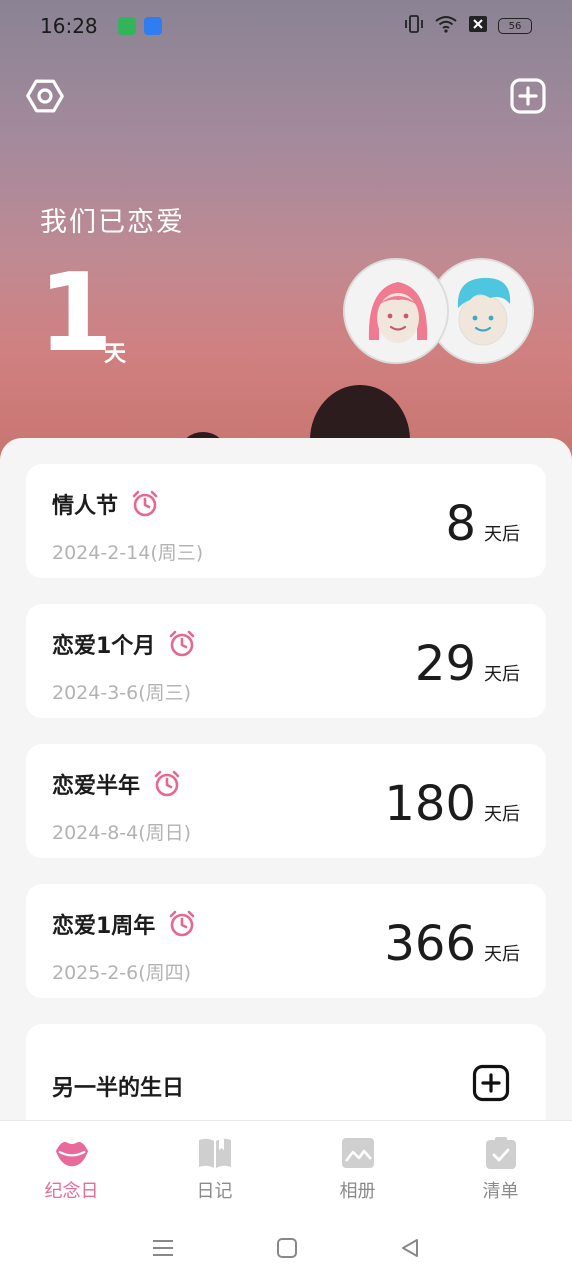  I want to click on status-right: 56, so click(468, 26).